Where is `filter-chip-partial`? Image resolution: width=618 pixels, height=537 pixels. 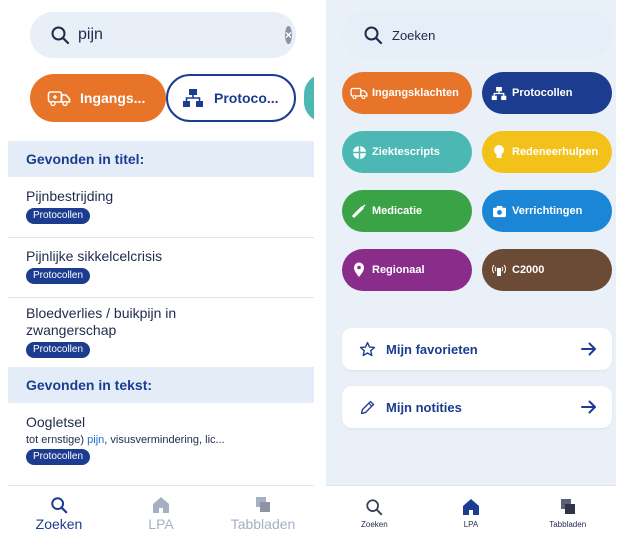 filter-chip-partial is located at coordinates (309, 98).